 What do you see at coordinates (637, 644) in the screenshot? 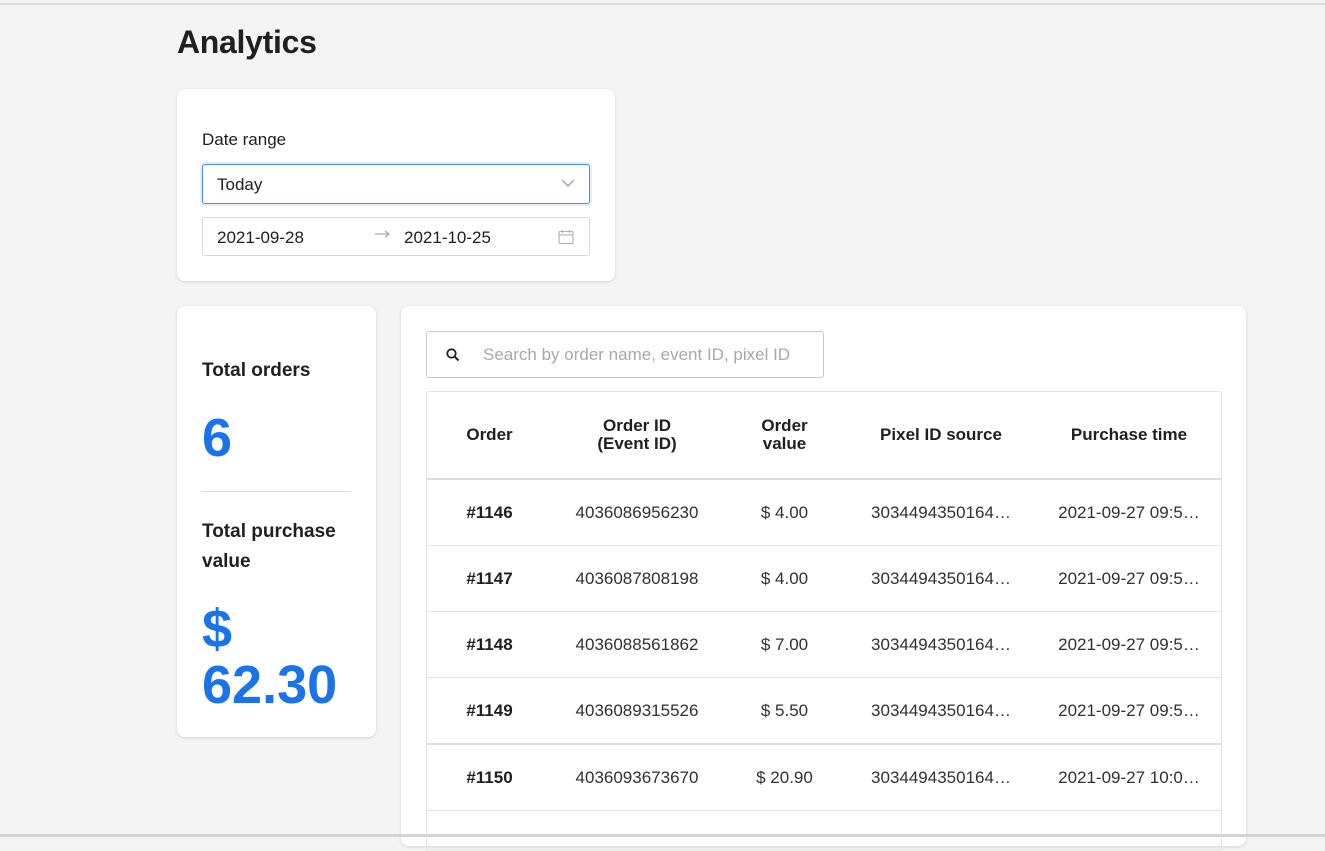
I see `order-id: 4036088561862` at bounding box center [637, 644].